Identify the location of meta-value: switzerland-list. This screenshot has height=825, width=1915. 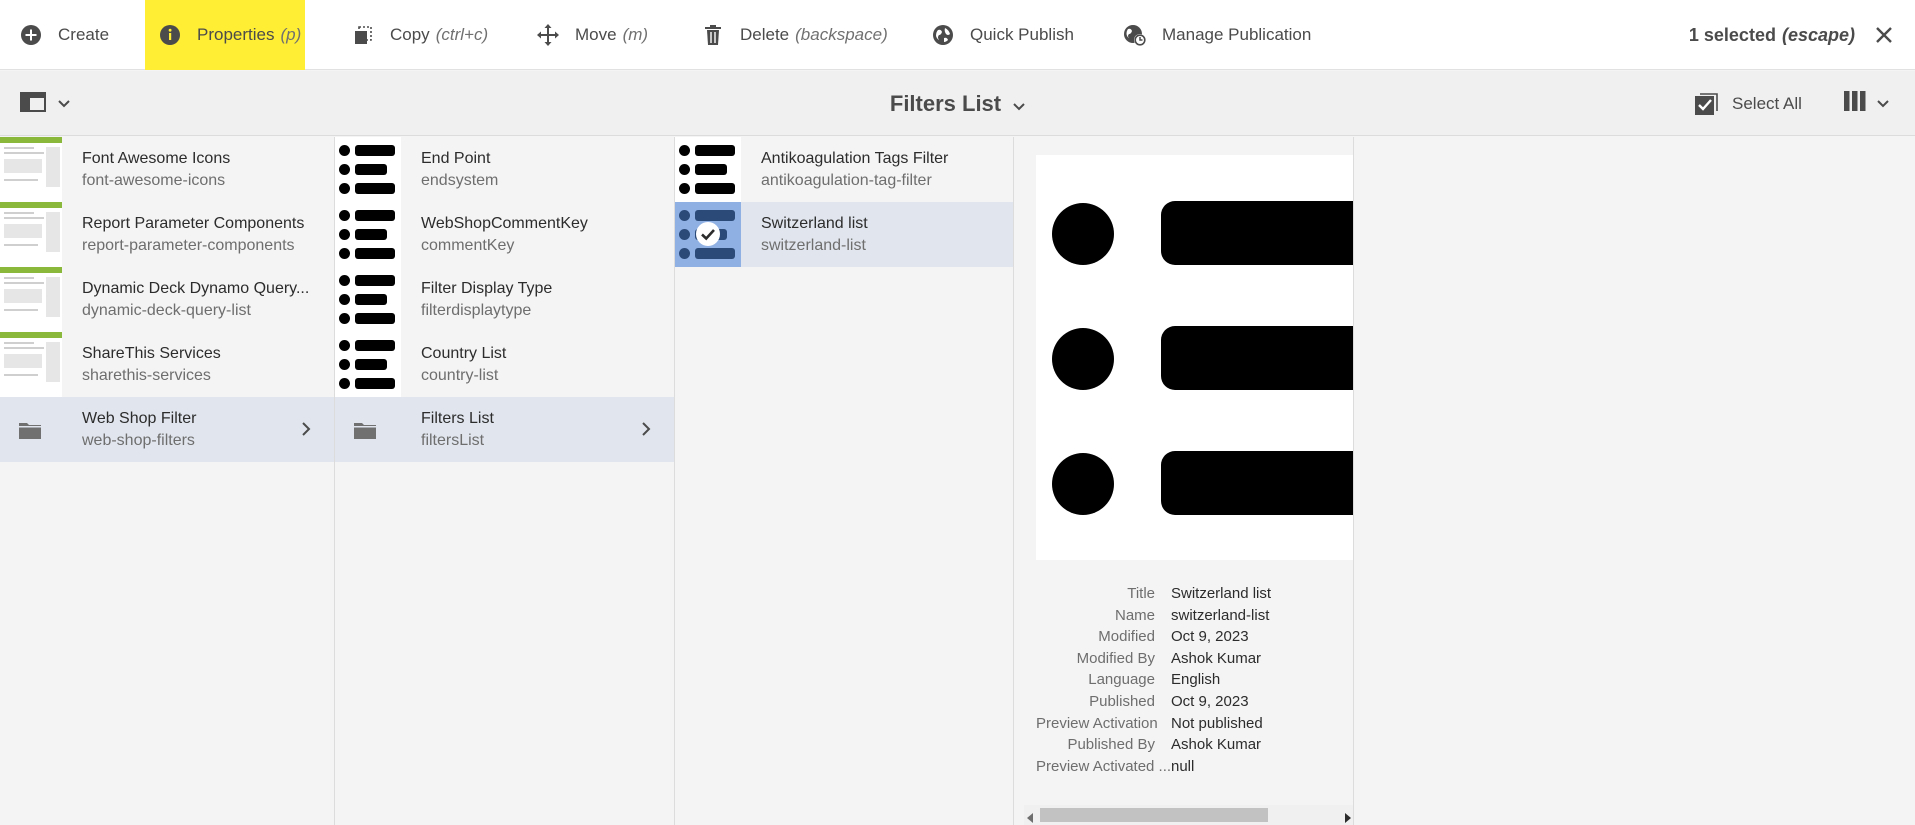
(1220, 615).